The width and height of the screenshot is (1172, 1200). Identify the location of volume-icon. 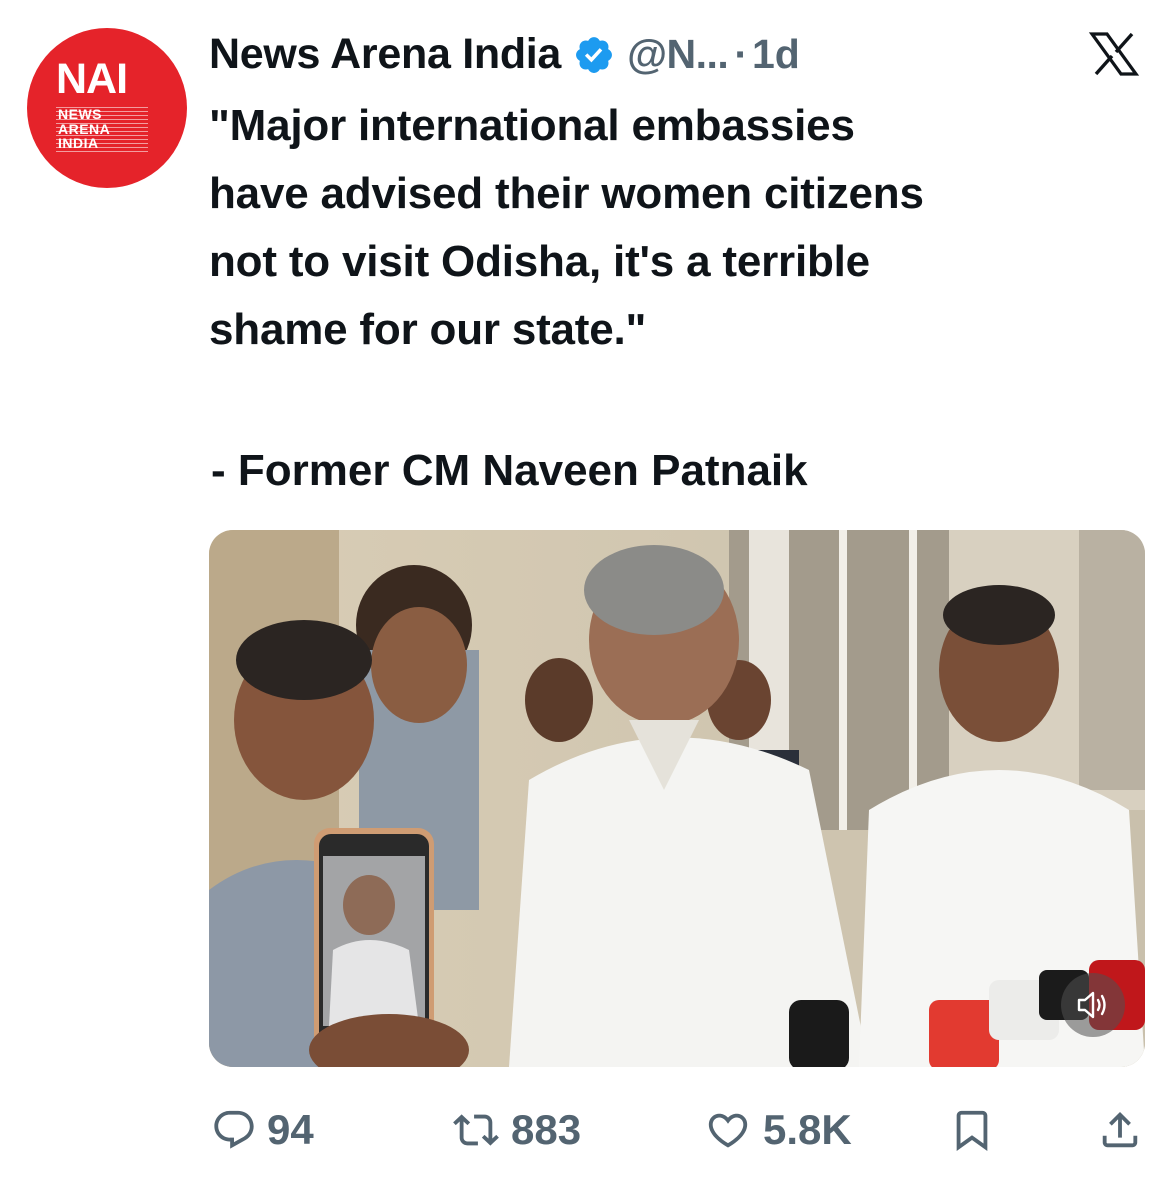
(1091, 1005).